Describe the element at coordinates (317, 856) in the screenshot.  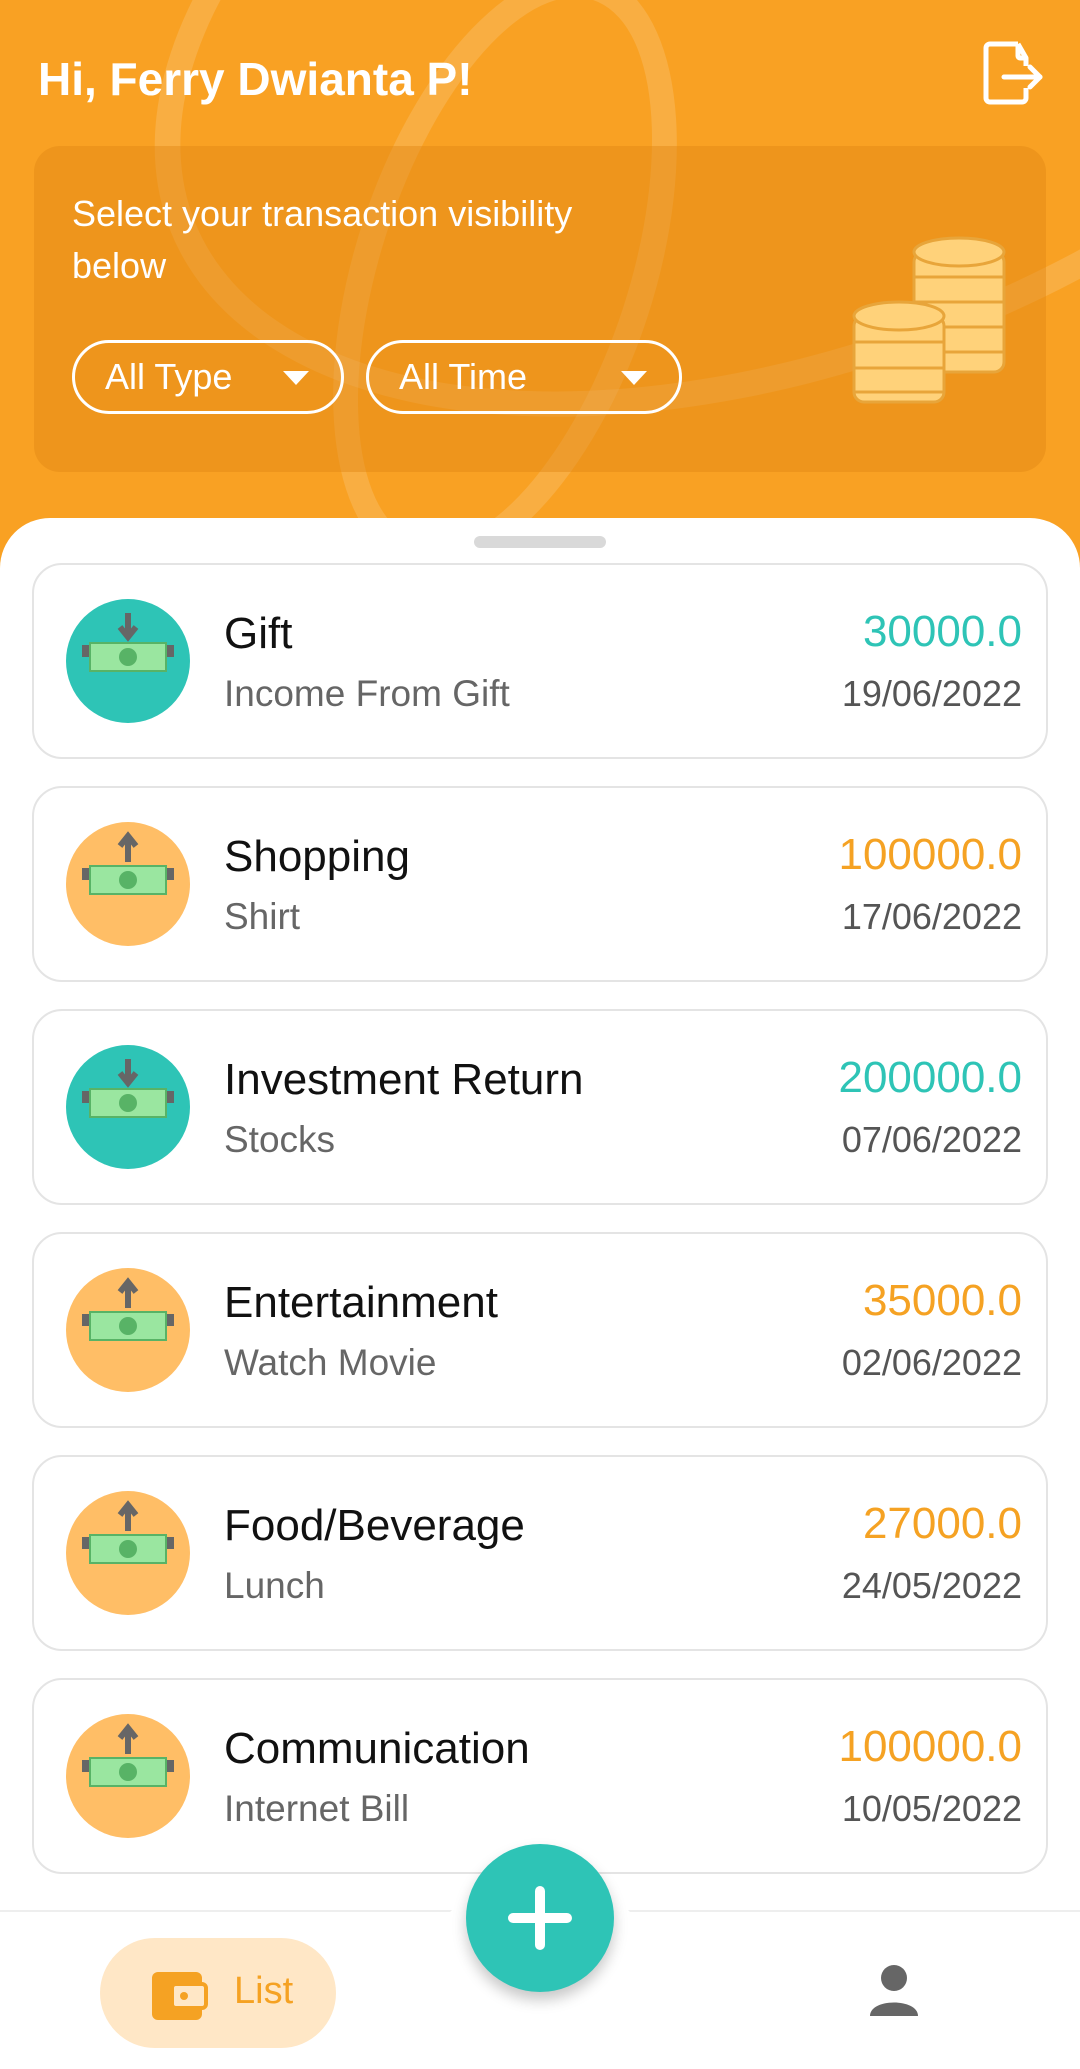
I see `transaction-title: Shopping` at that location.